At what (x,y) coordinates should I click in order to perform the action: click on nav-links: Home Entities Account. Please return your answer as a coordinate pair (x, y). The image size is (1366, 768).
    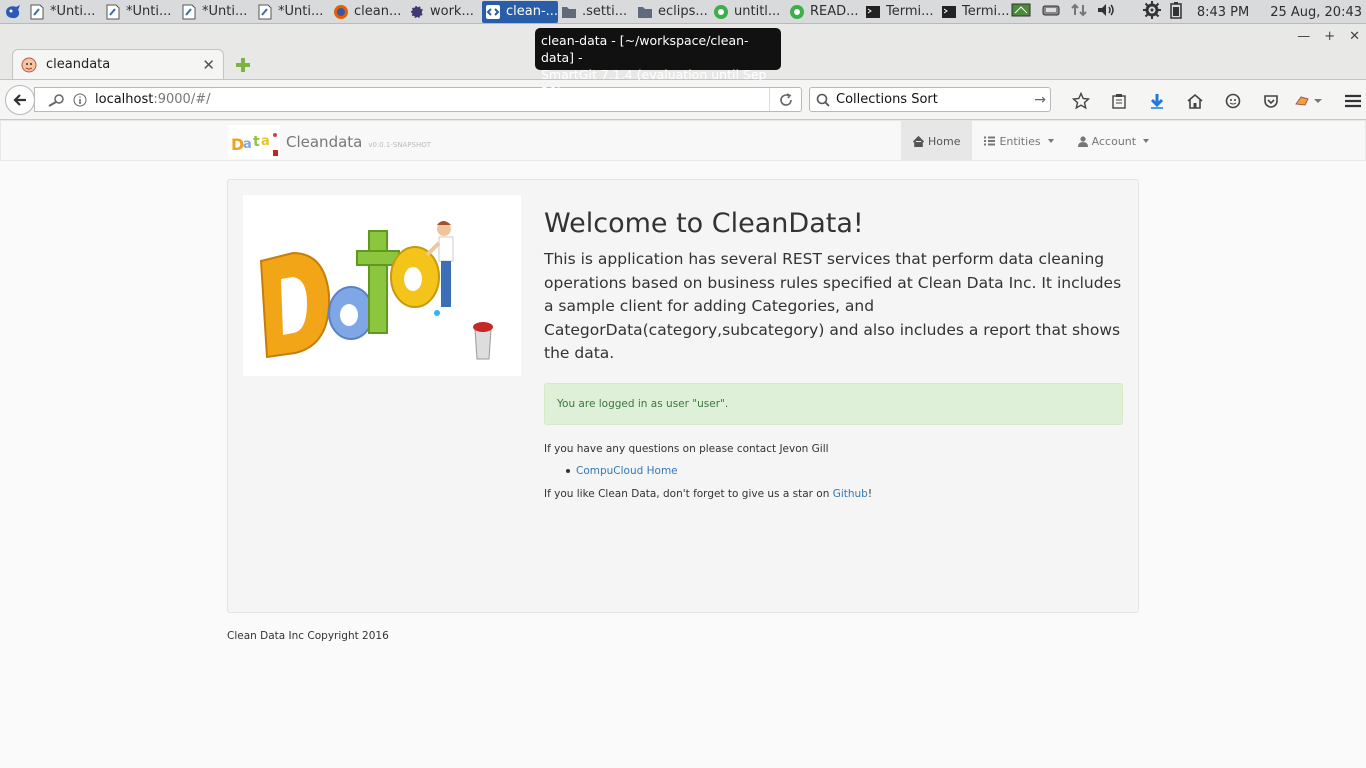
    Looking at the image, I should click on (1031, 141).